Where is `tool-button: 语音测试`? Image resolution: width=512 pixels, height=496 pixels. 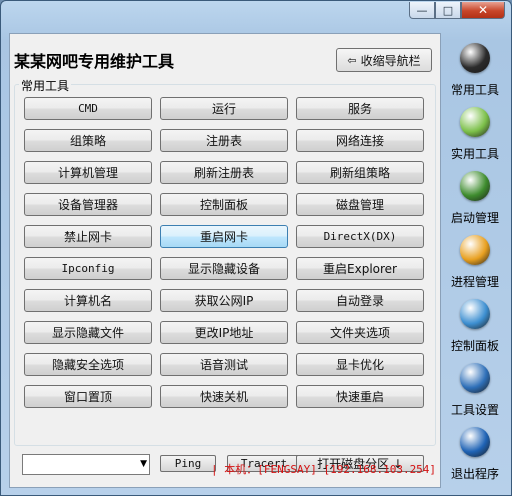 tool-button: 语音测试 is located at coordinates (224, 364).